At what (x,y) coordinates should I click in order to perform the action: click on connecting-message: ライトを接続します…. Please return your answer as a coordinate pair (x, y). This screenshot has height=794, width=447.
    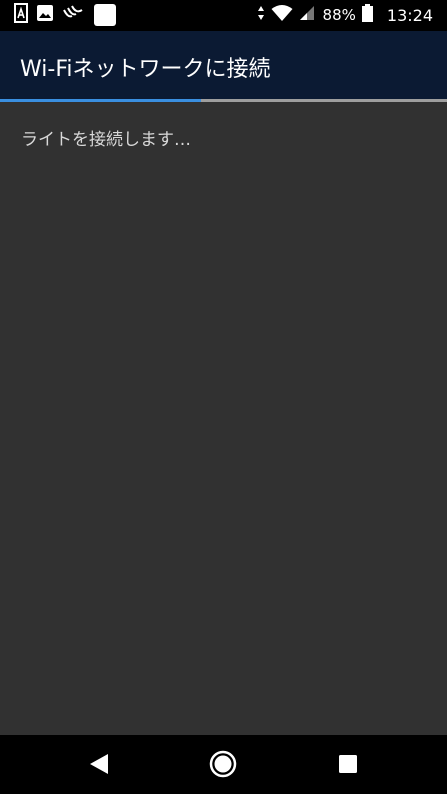
    Looking at the image, I should click on (106, 140).